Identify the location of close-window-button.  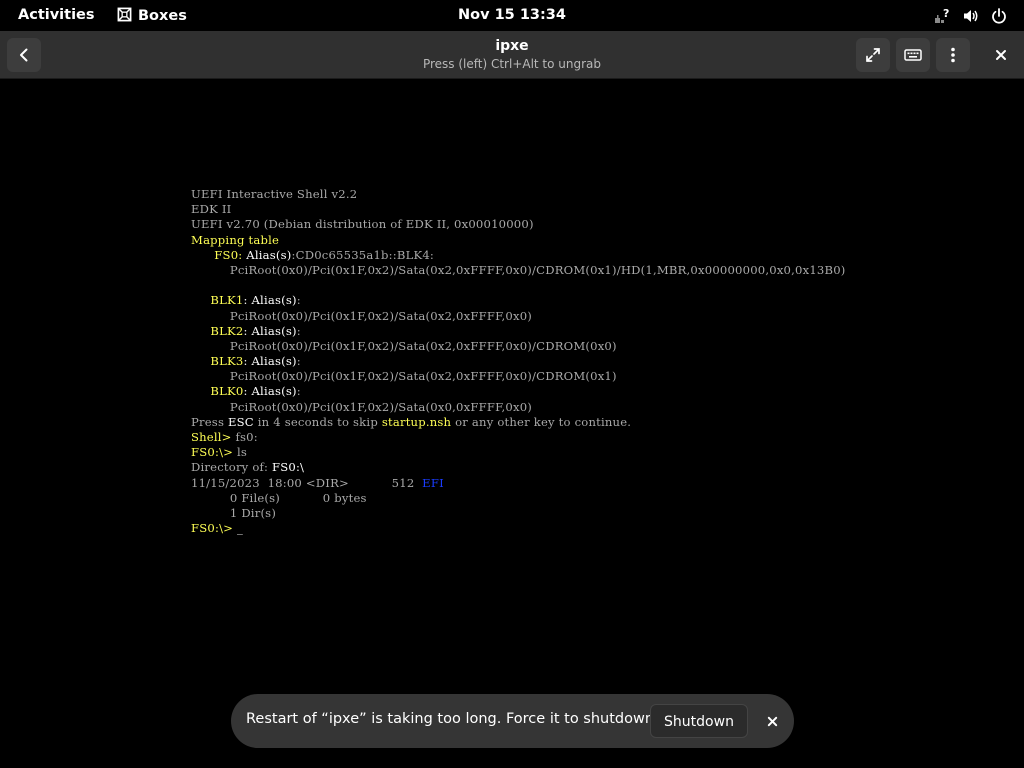
(1001, 55).